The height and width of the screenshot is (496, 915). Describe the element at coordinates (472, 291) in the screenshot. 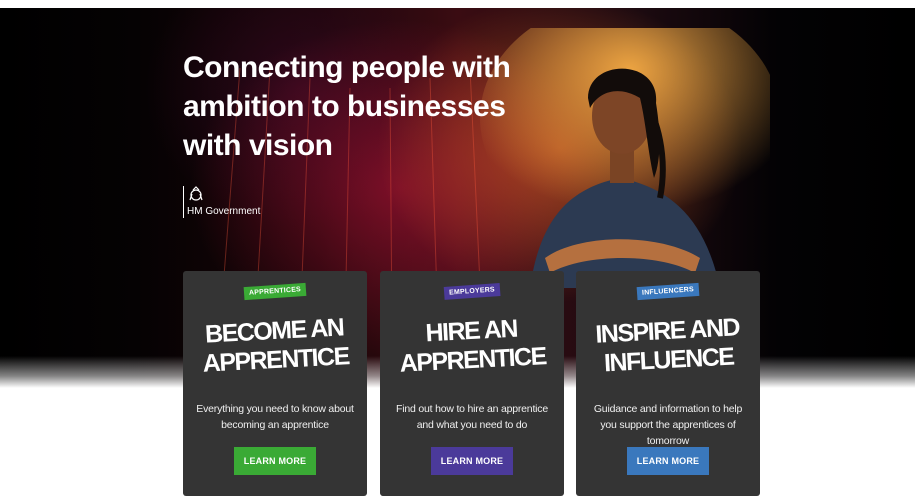

I see `card-tag: EMPLOYERS` at that location.